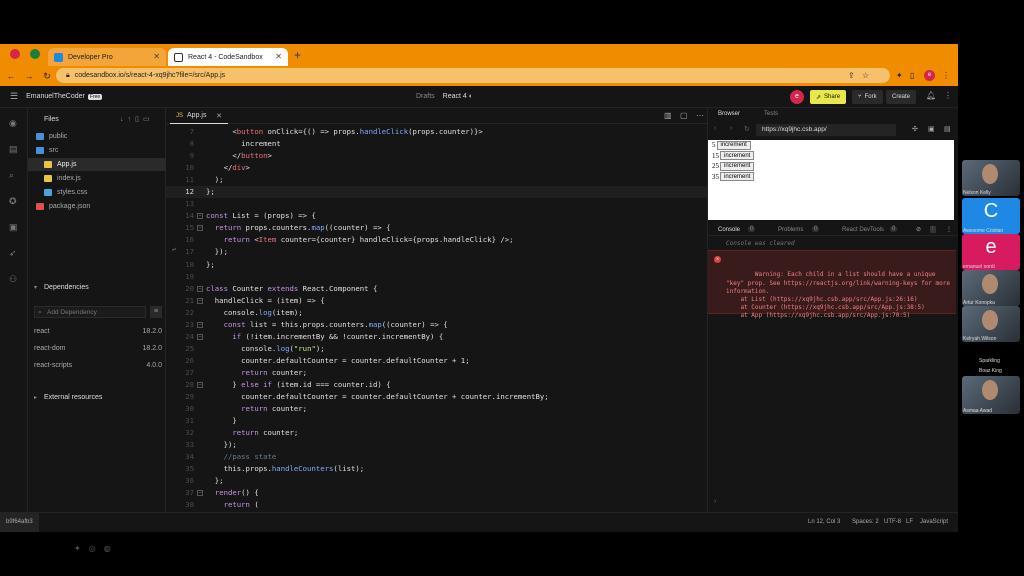  What do you see at coordinates (455, 96) in the screenshot?
I see `breadcrumb-sandbox: React 4` at bounding box center [455, 96].